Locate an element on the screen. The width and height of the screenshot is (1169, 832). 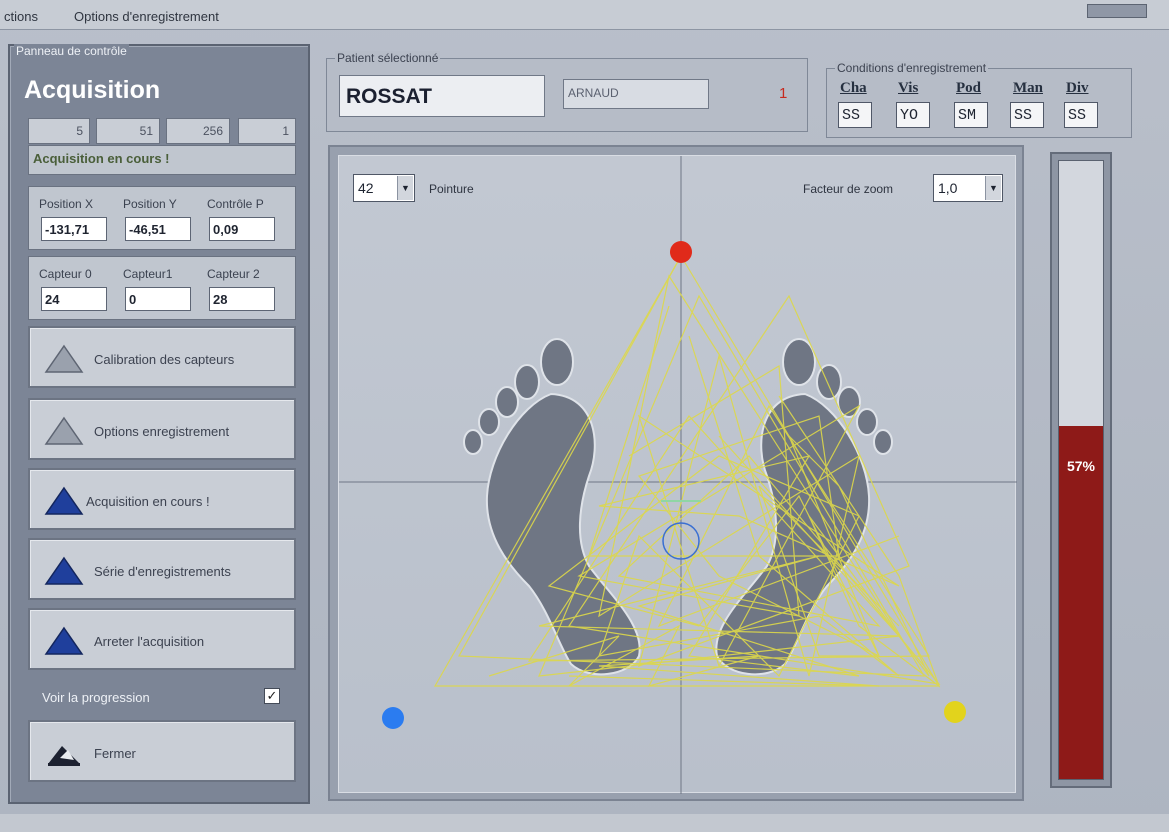
sensor-blue-dot is located at coordinates (393, 718).